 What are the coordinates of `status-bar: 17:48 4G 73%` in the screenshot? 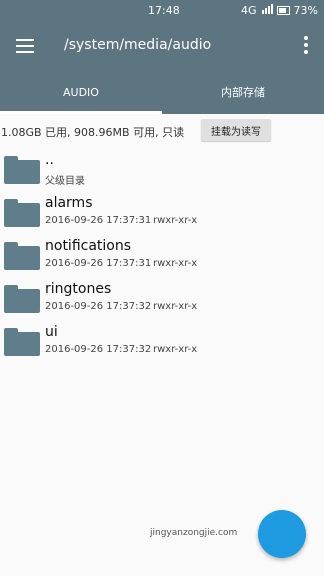 It's located at (162, 11).